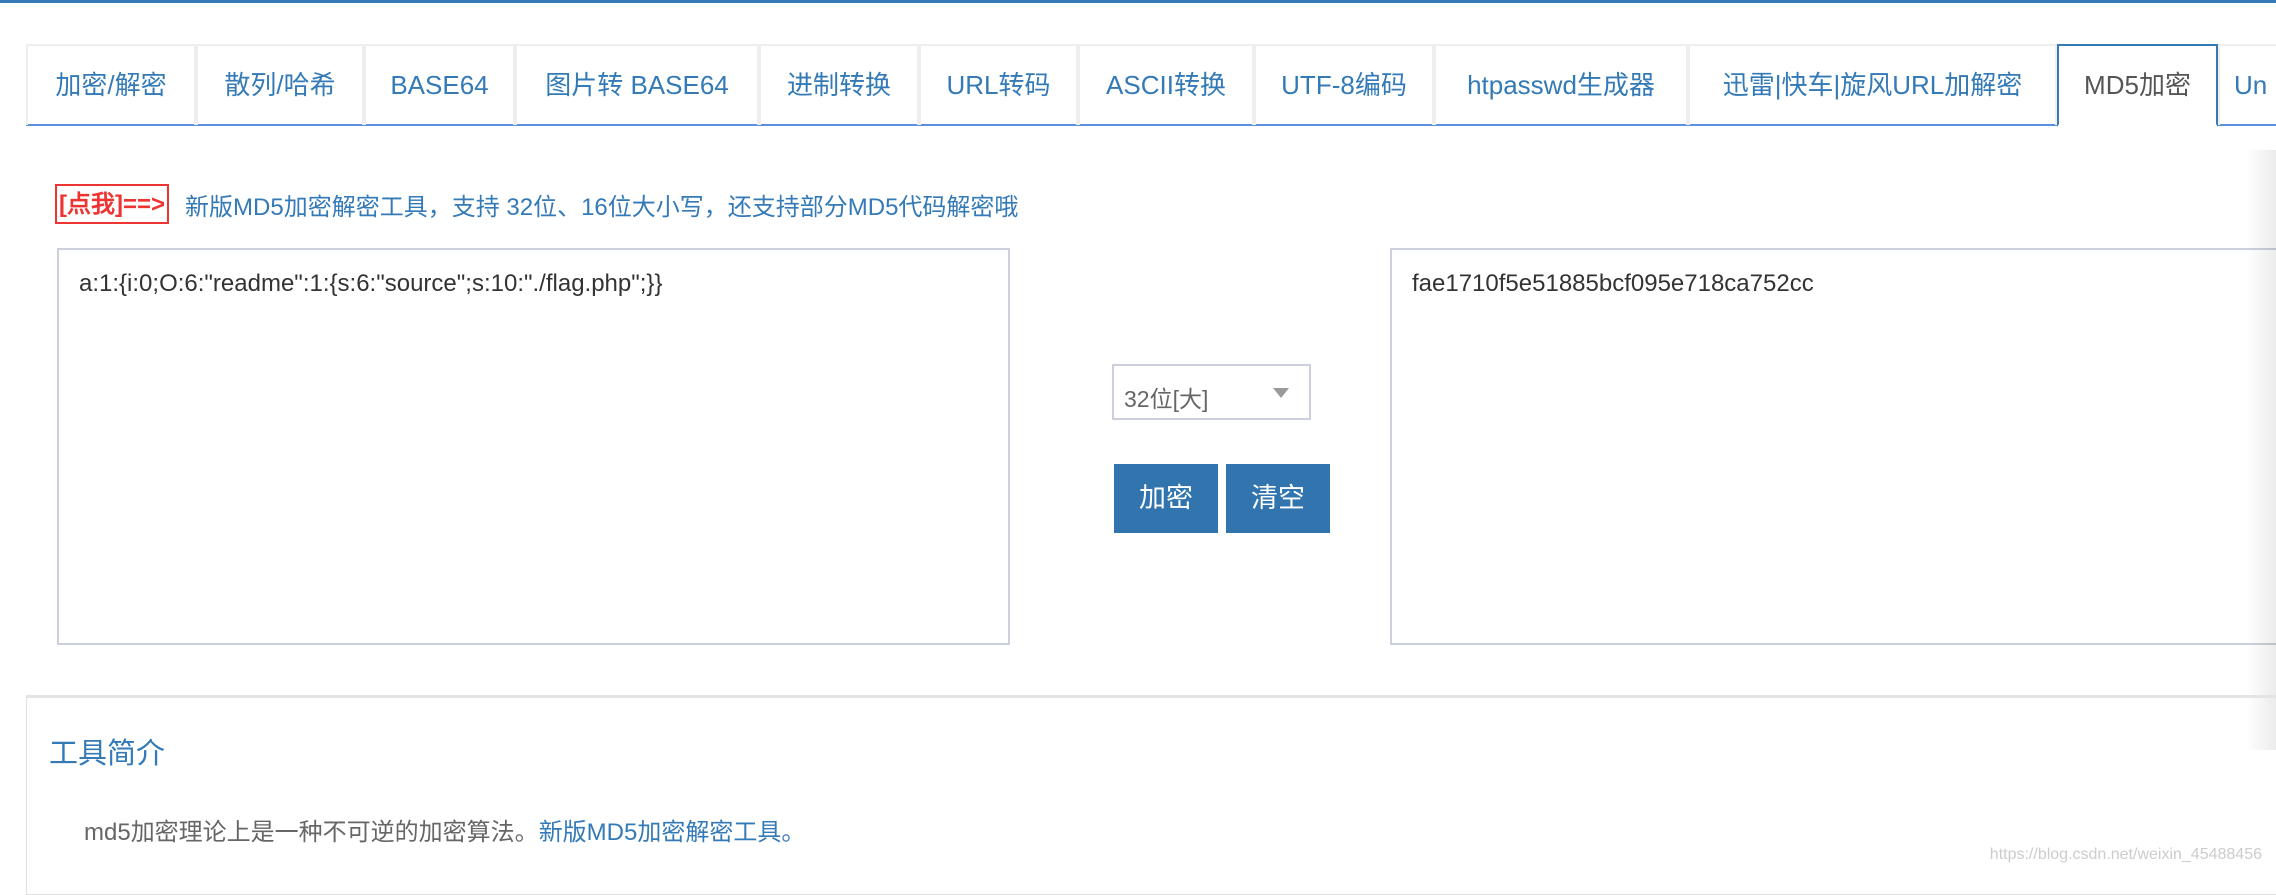 This screenshot has width=2276, height=895. Describe the element at coordinates (107, 754) in the screenshot. I see `intro-title: 工具简介` at that location.